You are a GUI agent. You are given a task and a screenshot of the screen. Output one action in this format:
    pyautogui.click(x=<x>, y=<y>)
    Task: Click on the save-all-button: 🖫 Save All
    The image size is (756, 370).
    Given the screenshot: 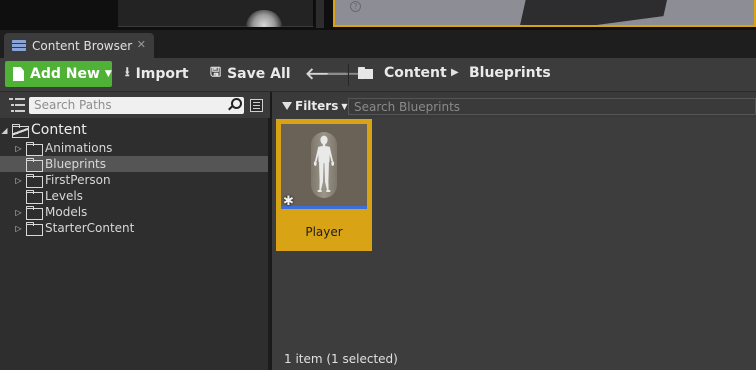 What is the action you would take?
    pyautogui.click(x=250, y=74)
    